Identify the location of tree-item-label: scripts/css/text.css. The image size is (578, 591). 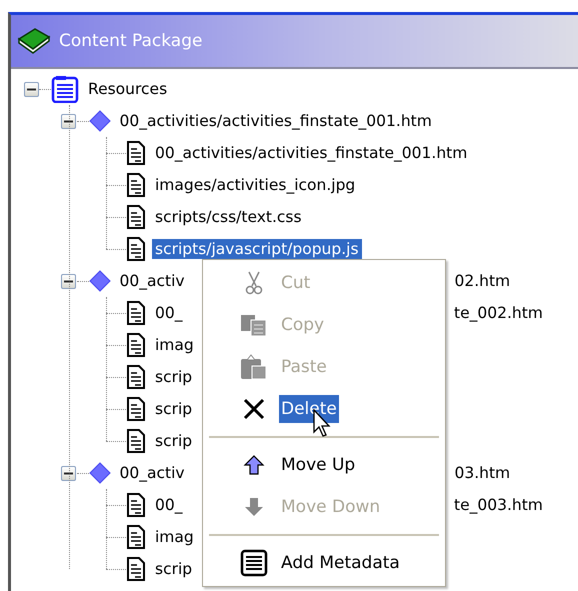
(228, 217).